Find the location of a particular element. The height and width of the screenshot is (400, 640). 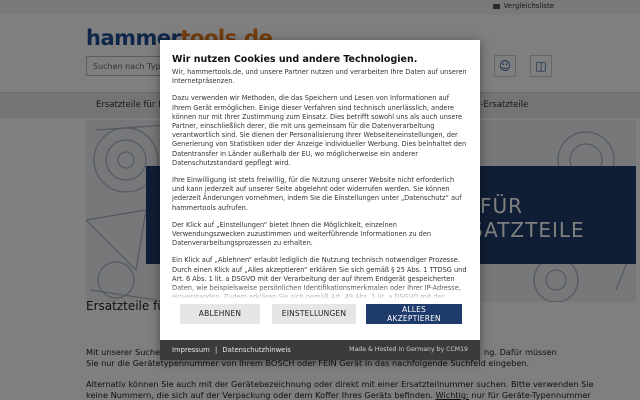

reject-button: ABLEHNEN is located at coordinates (220, 314).